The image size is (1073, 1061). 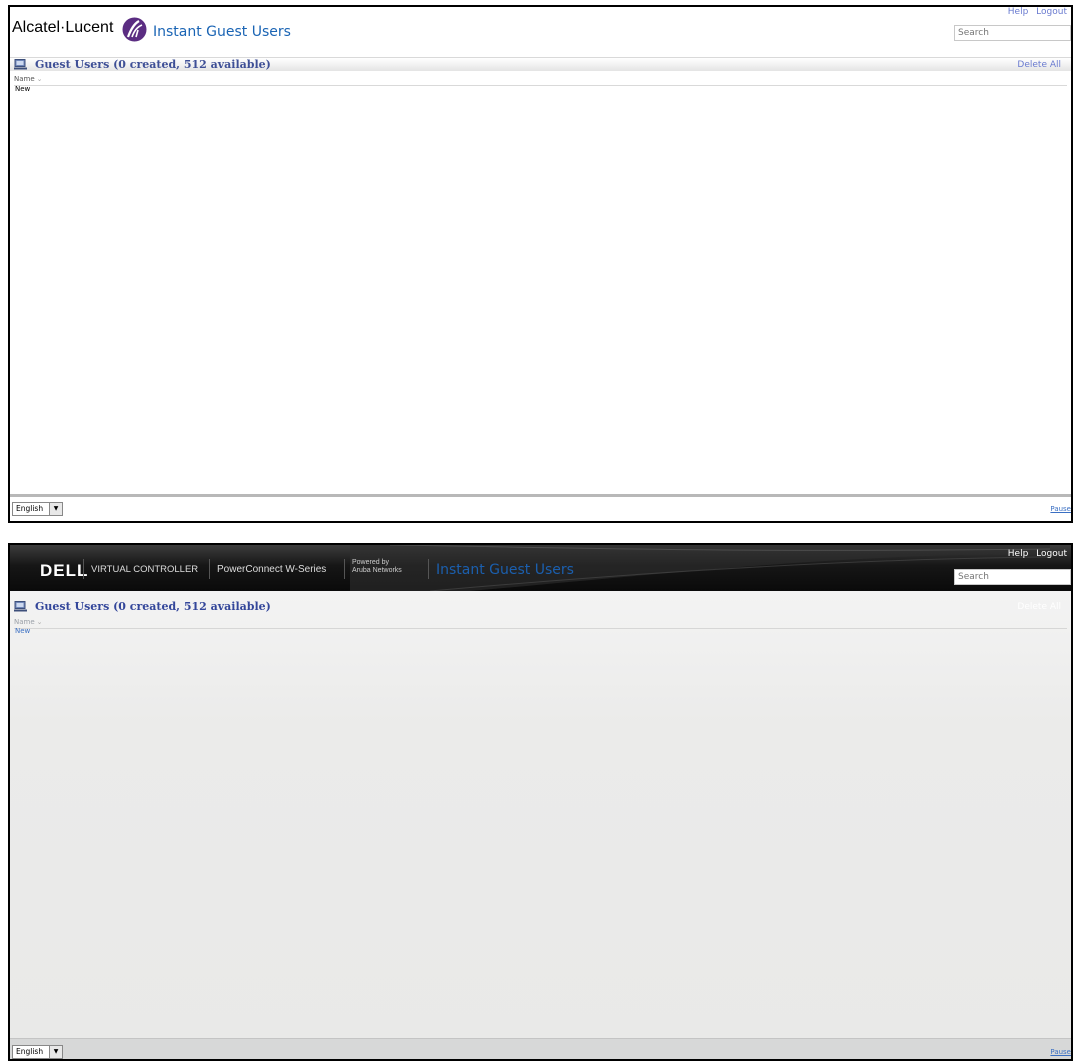 What do you see at coordinates (145, 569) in the screenshot?
I see `virtual-controller-label: VIRTUAL CONTROLLER` at bounding box center [145, 569].